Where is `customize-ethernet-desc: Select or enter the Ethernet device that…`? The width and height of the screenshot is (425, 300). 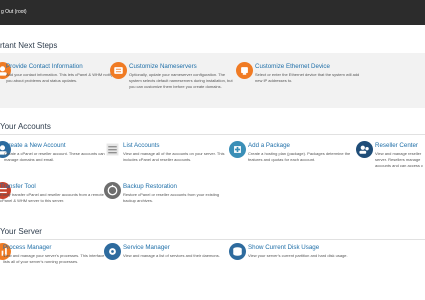 customize-ethernet-desc: Select or enter the Ethernet device that… is located at coordinates (307, 77).